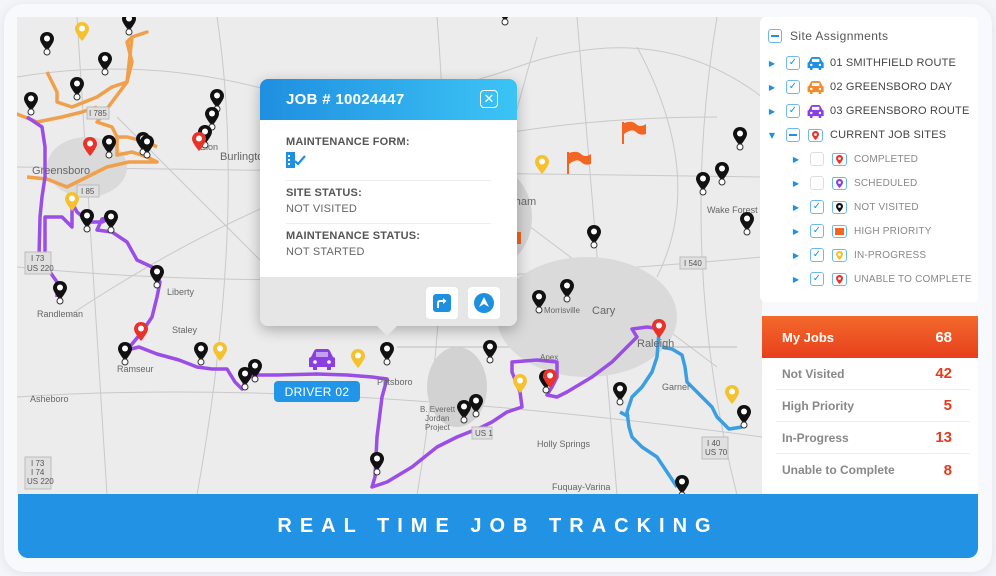  I want to click on directions-button, so click(442, 303).